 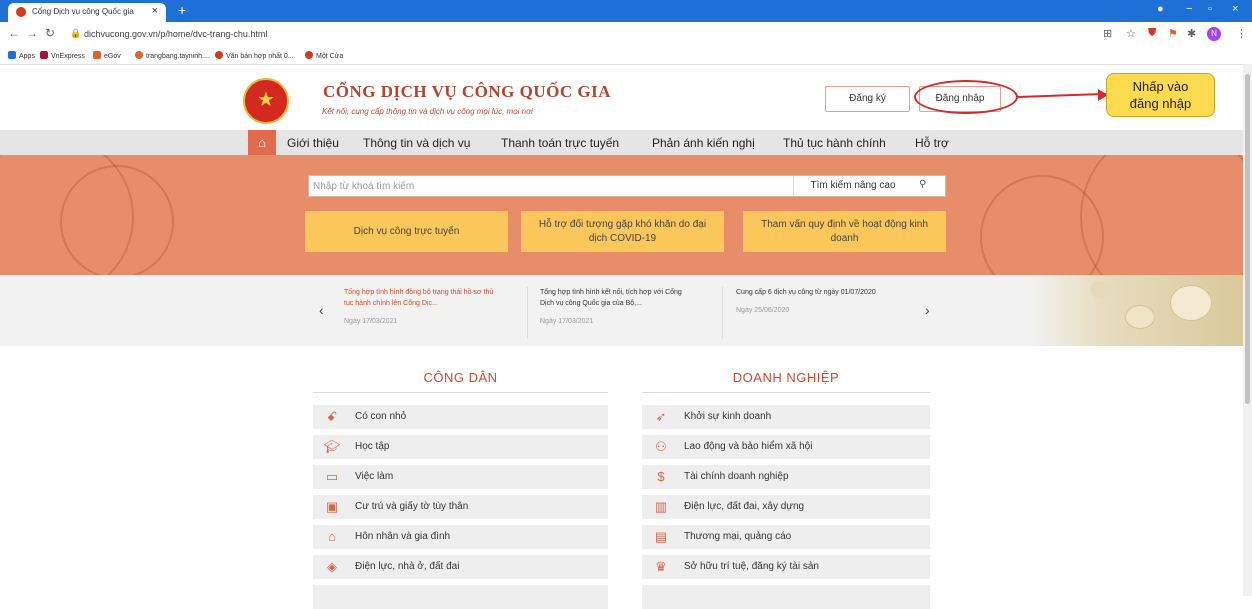 What do you see at coordinates (1210, 9) in the screenshot?
I see `maximize-button: ▫` at bounding box center [1210, 9].